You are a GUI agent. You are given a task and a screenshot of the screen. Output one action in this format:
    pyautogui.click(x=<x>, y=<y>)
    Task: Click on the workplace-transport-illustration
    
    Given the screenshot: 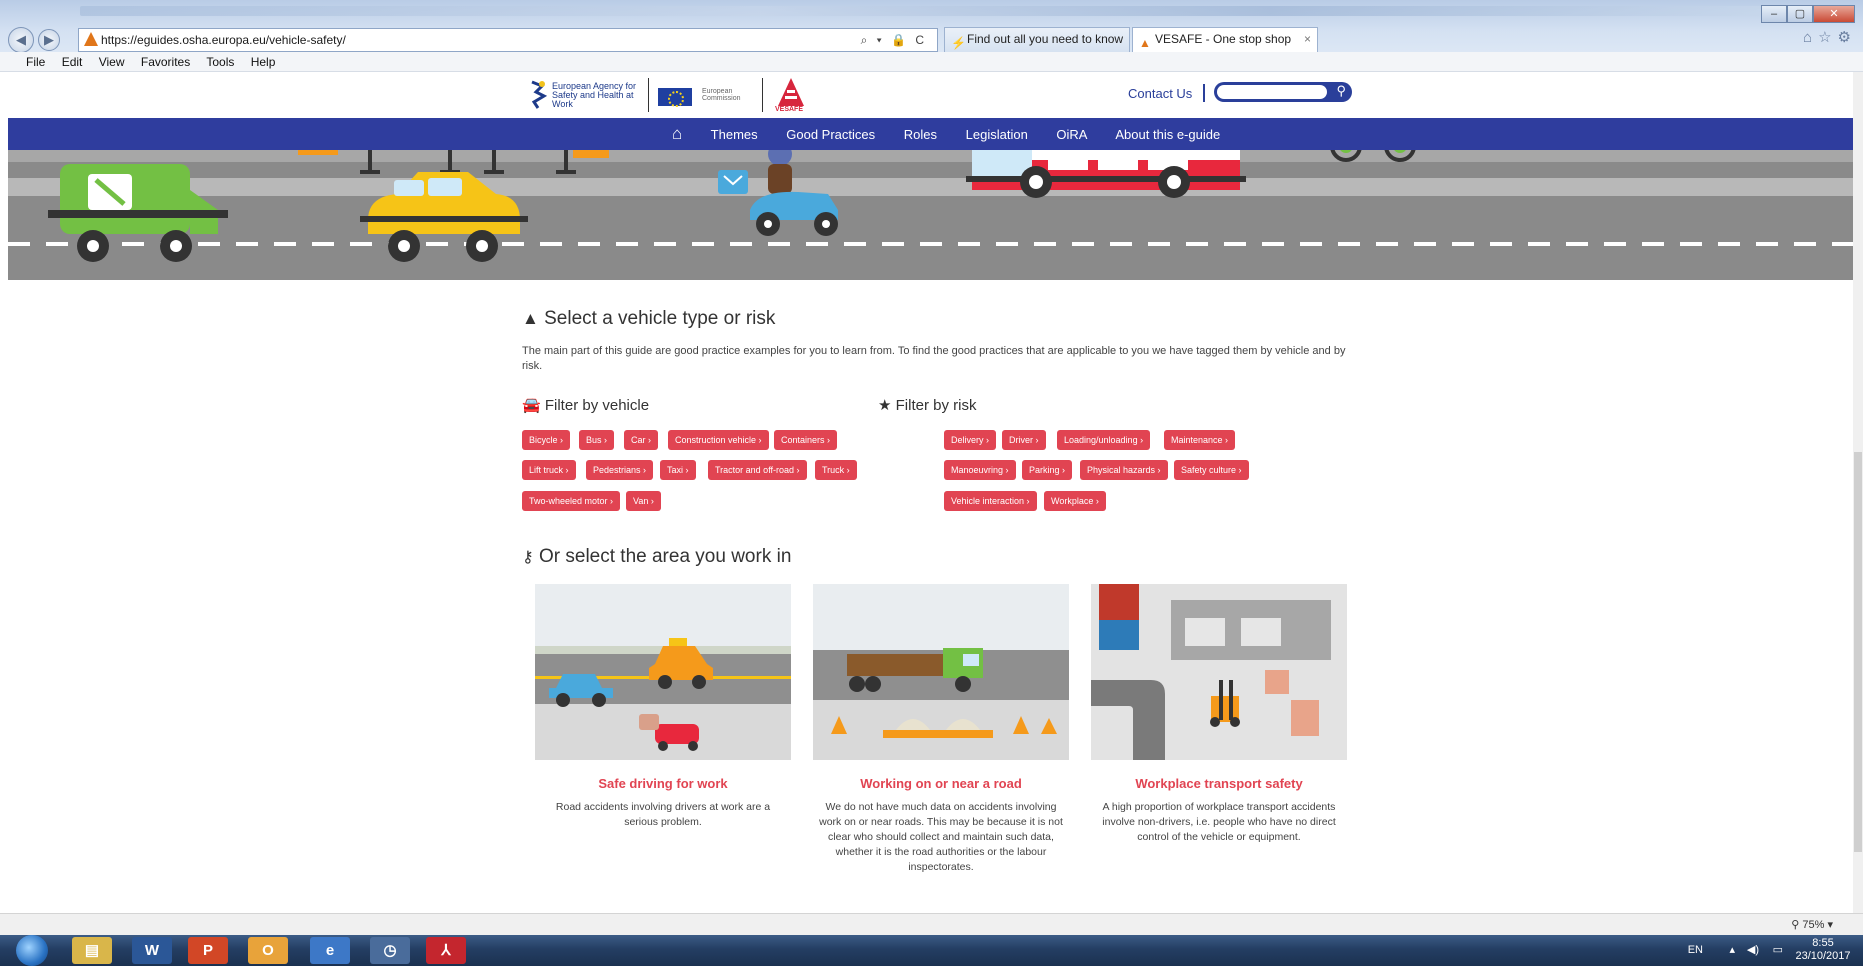 What is the action you would take?
    pyautogui.click(x=1219, y=672)
    